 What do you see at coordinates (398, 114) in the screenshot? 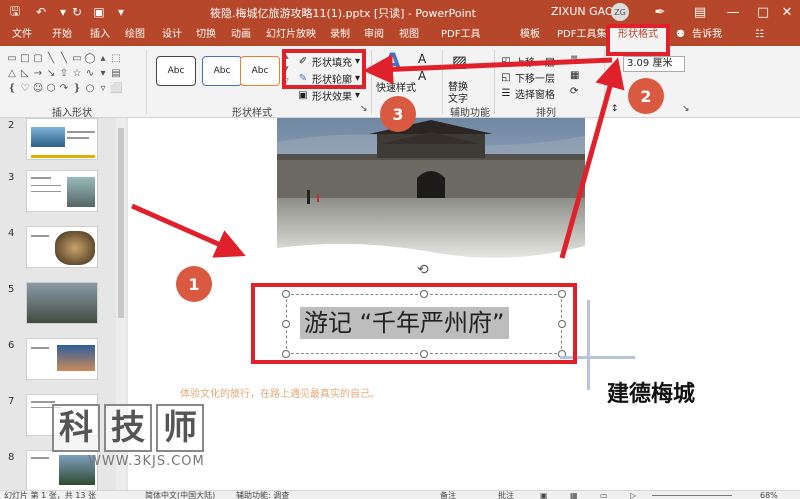
I see `step-badge-3: 3` at bounding box center [398, 114].